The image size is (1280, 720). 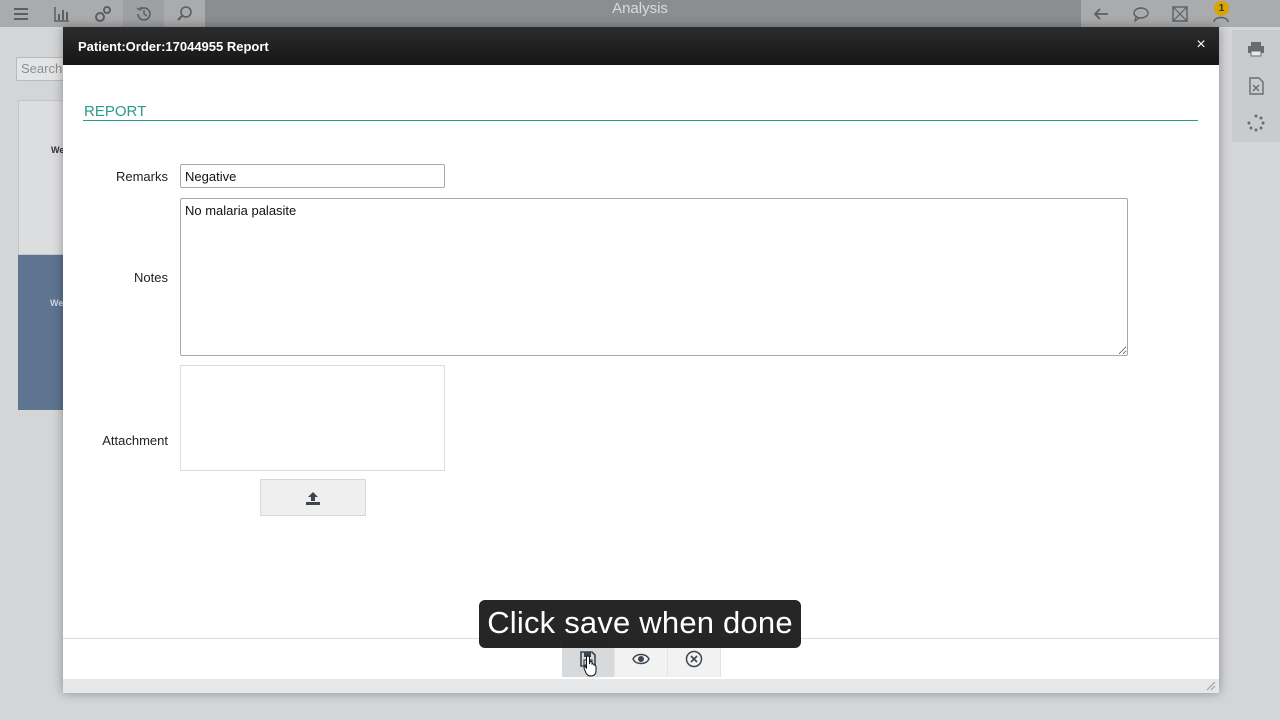 I want to click on upload-icon, so click(x=313, y=498).